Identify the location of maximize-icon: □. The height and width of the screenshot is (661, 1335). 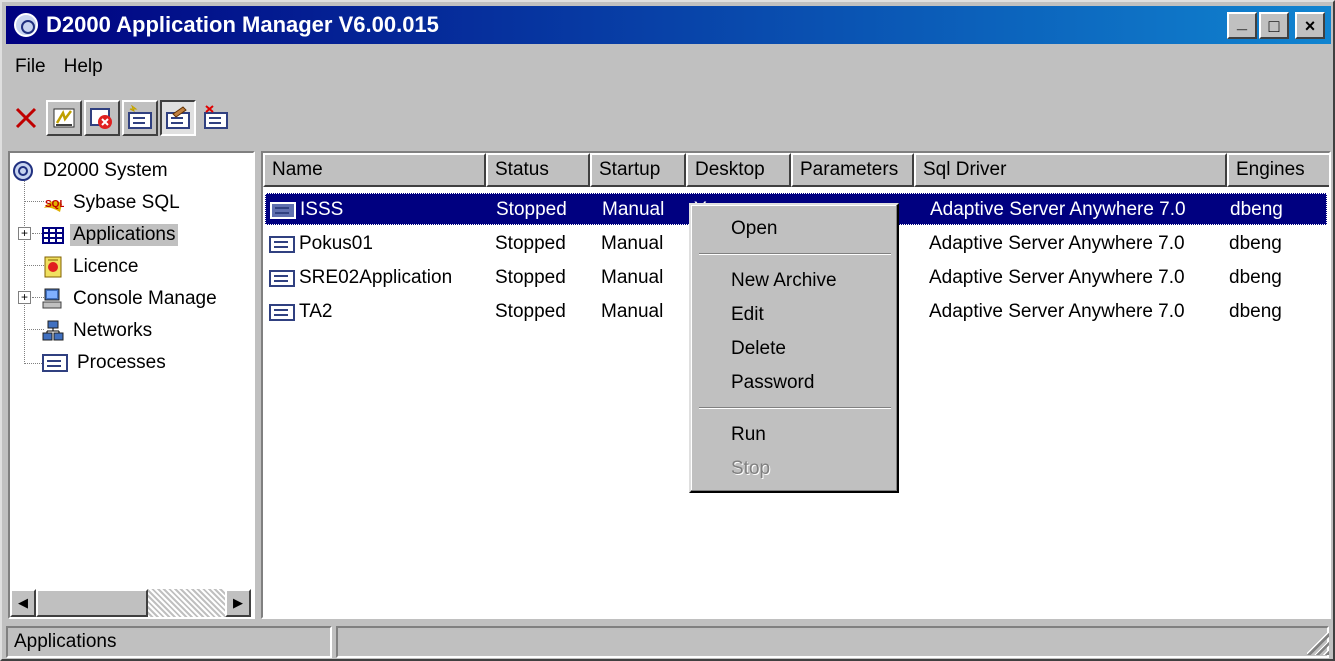
(1274, 25).